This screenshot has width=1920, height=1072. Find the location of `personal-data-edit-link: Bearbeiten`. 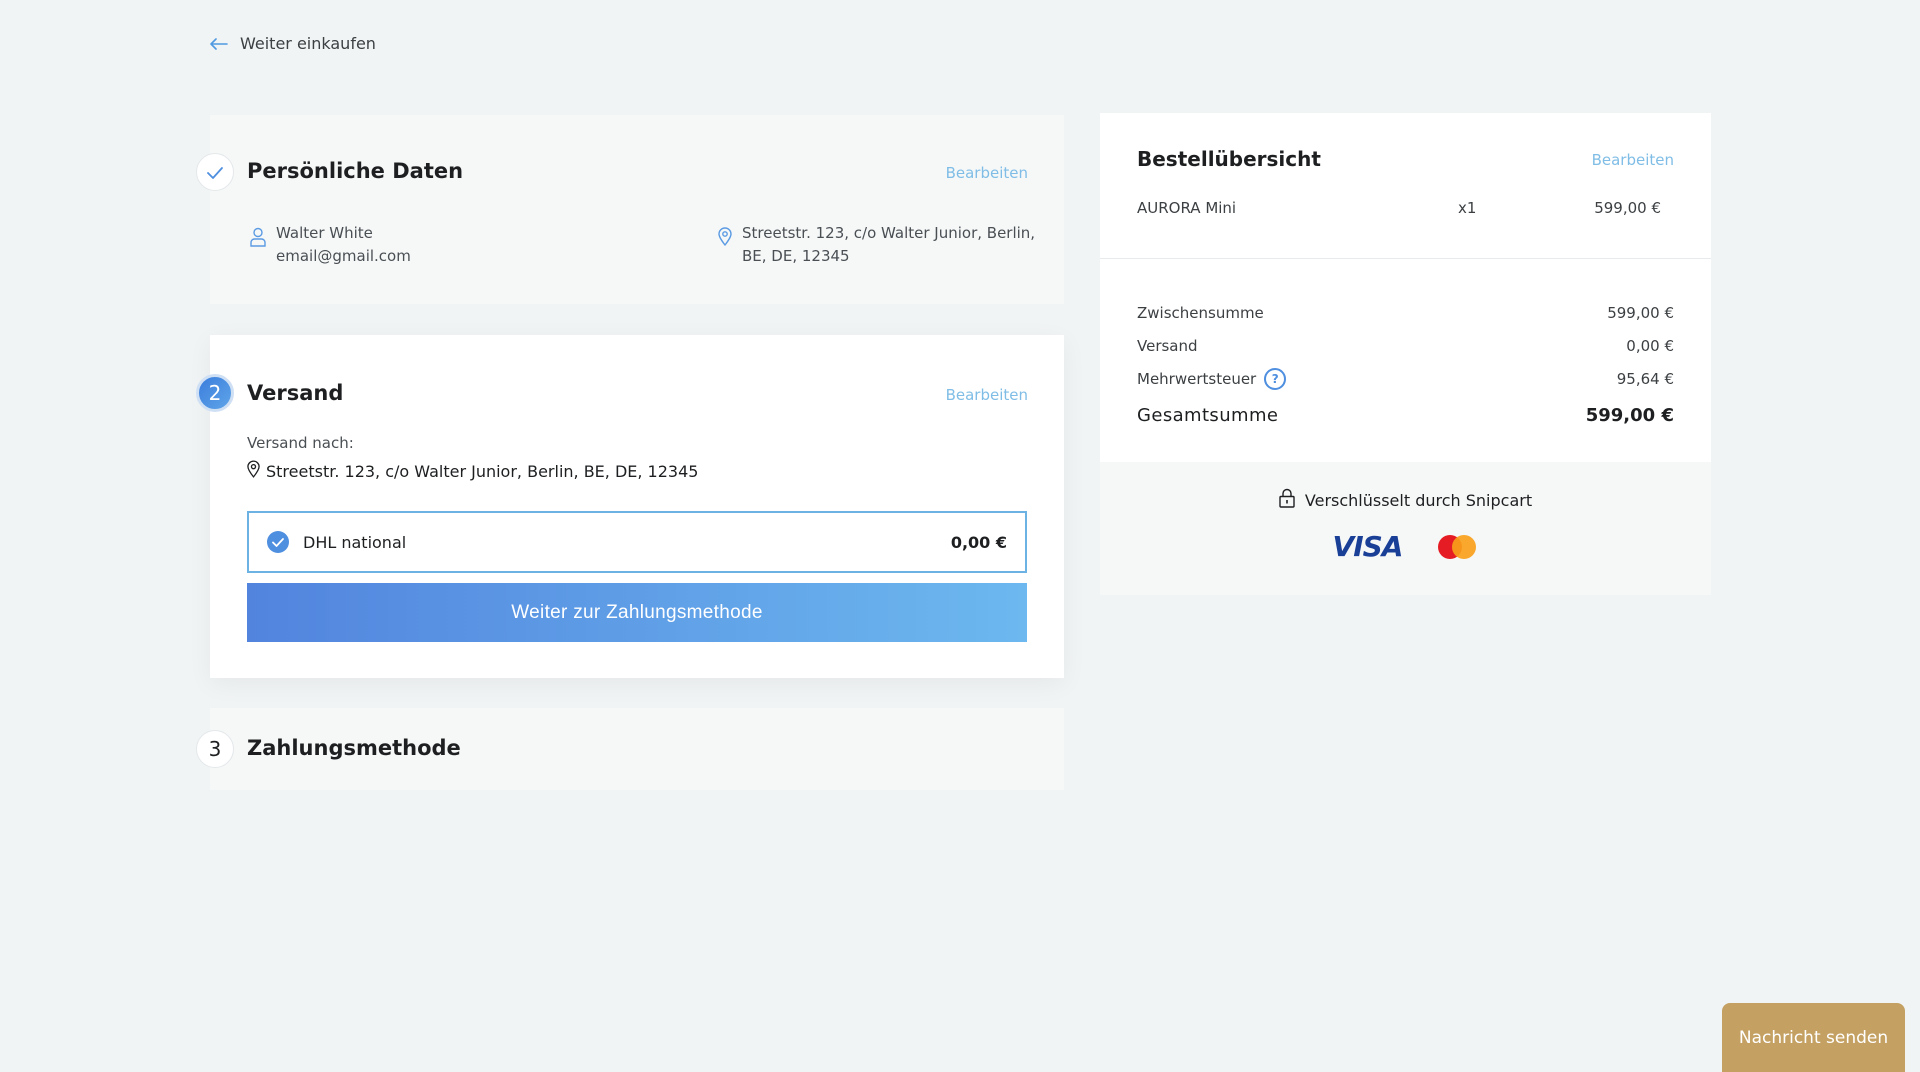

personal-data-edit-link: Bearbeiten is located at coordinates (987, 173).